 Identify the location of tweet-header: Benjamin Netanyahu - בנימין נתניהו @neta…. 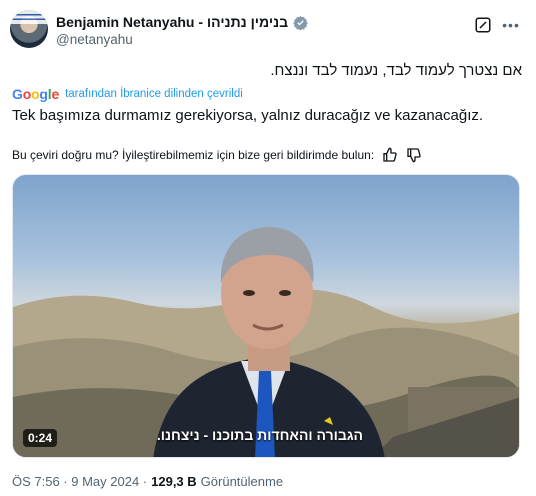
(268, 30).